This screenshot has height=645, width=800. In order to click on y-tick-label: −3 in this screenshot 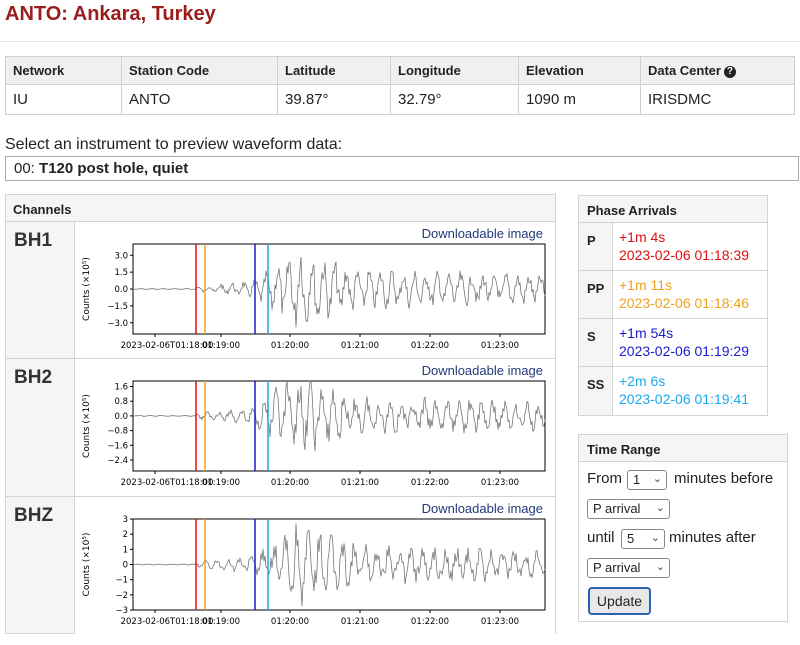, I will do `click(121, 611)`.